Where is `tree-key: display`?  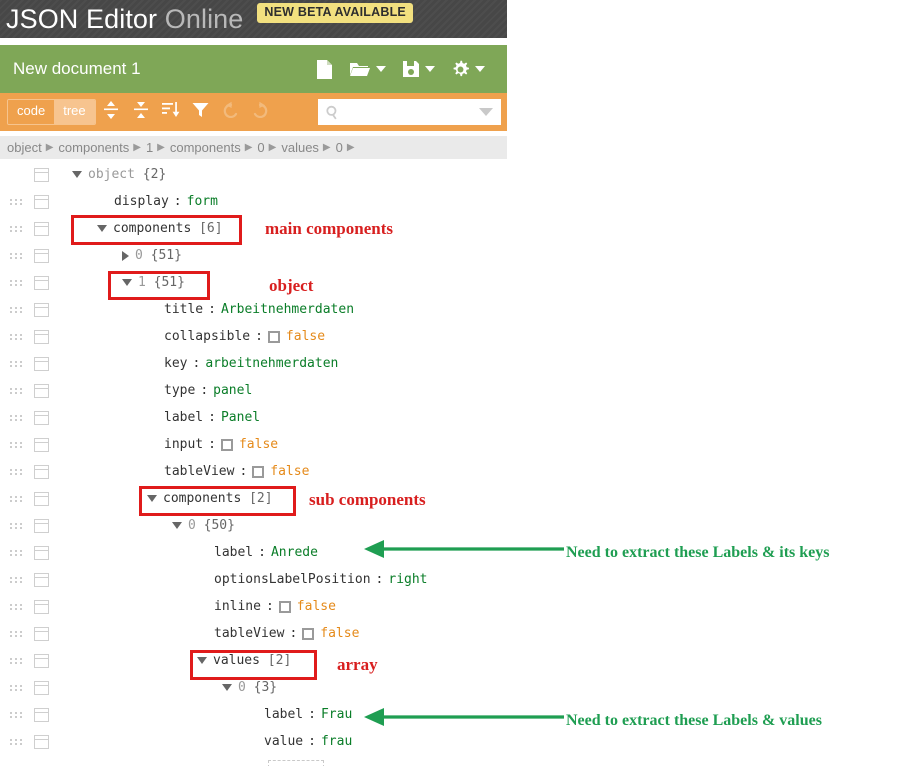
tree-key: display is located at coordinates (141, 201).